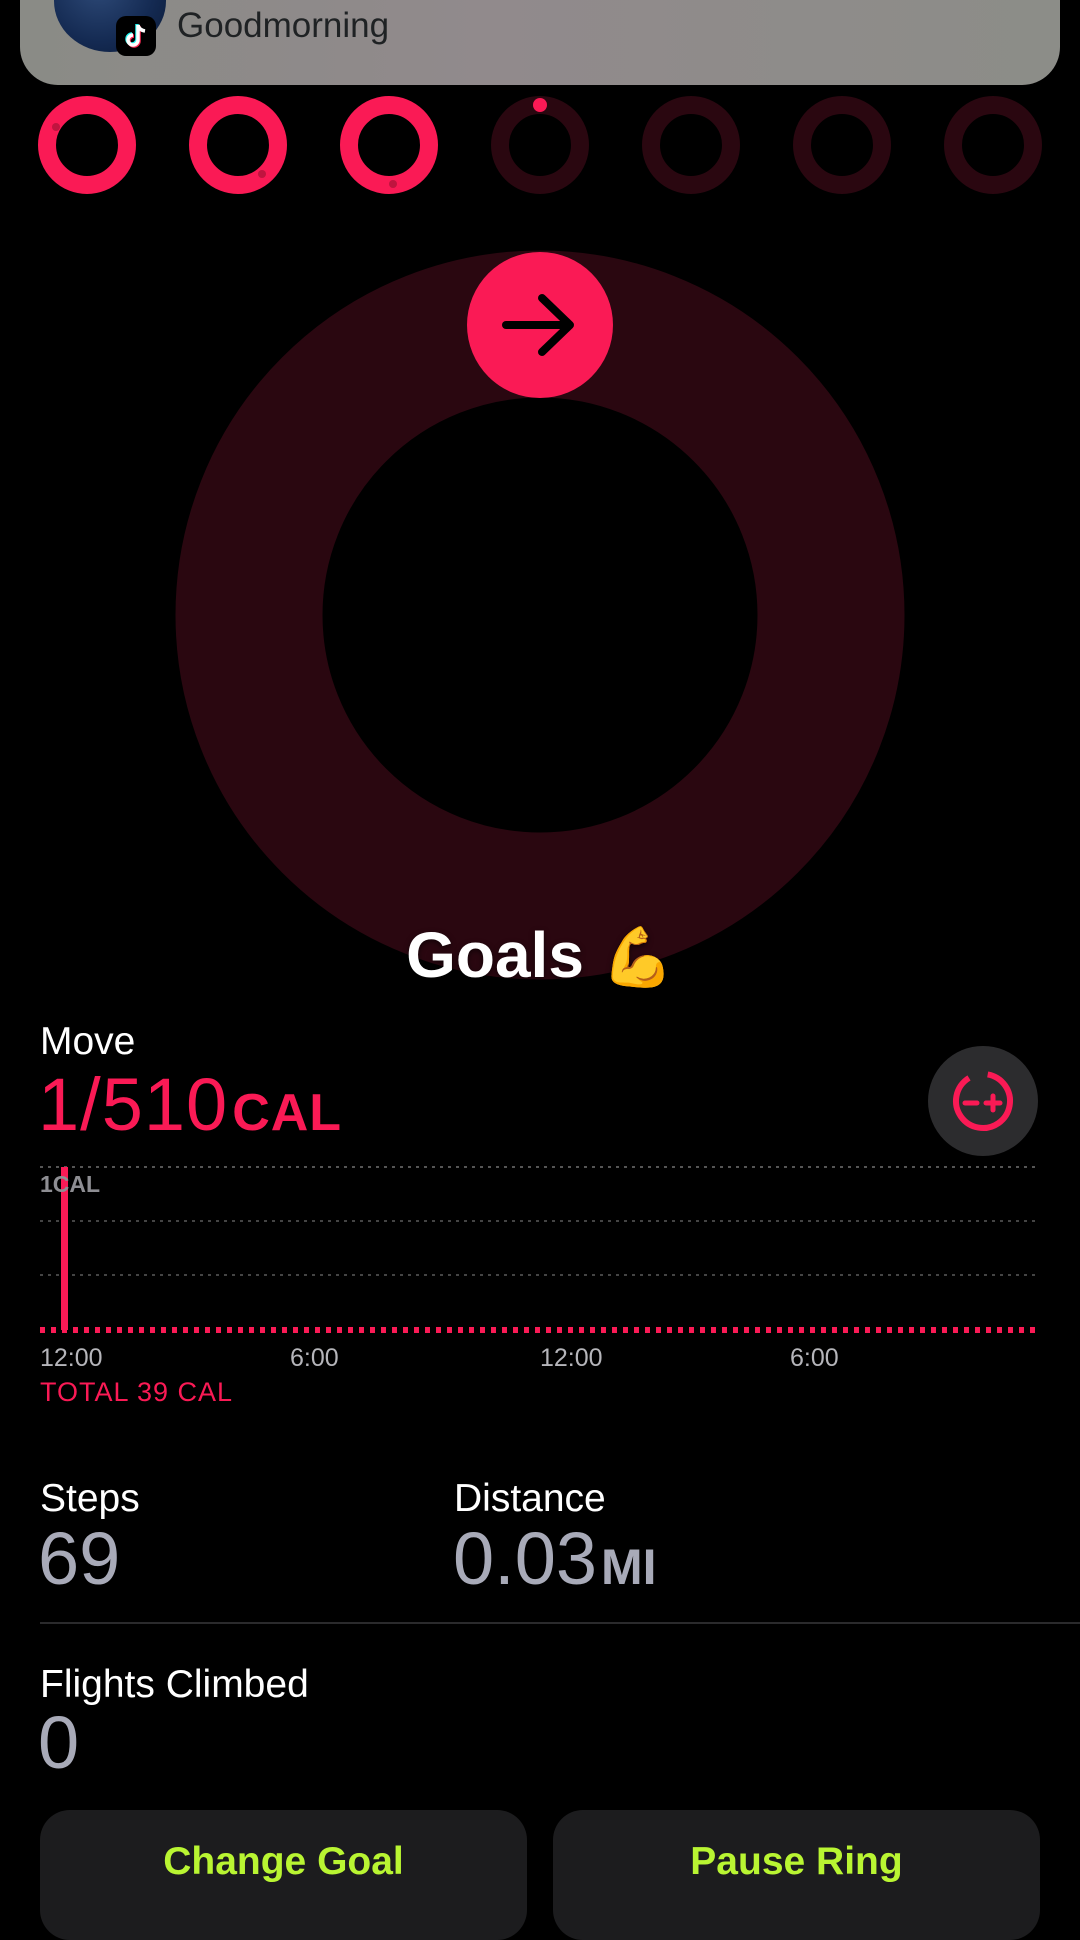 The image size is (1080, 1940). I want to click on distance-value: 0.03MI, so click(555, 1558).